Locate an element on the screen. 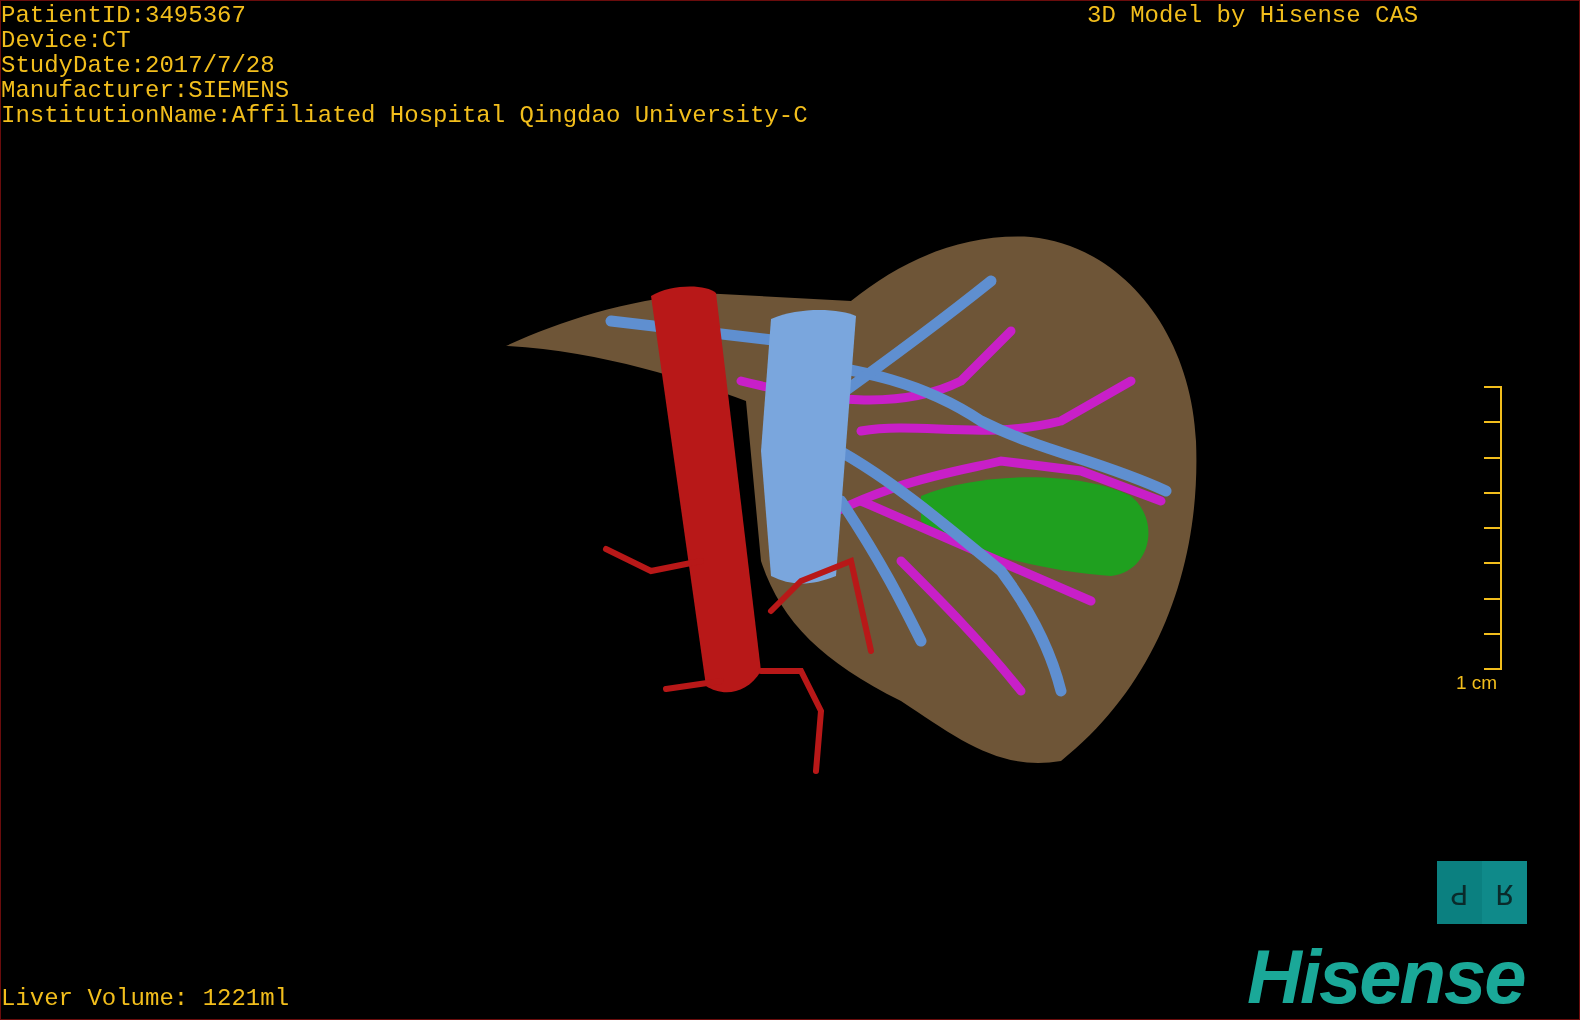 The height and width of the screenshot is (1020, 1580). face-label: P is located at coordinates (1459, 892).